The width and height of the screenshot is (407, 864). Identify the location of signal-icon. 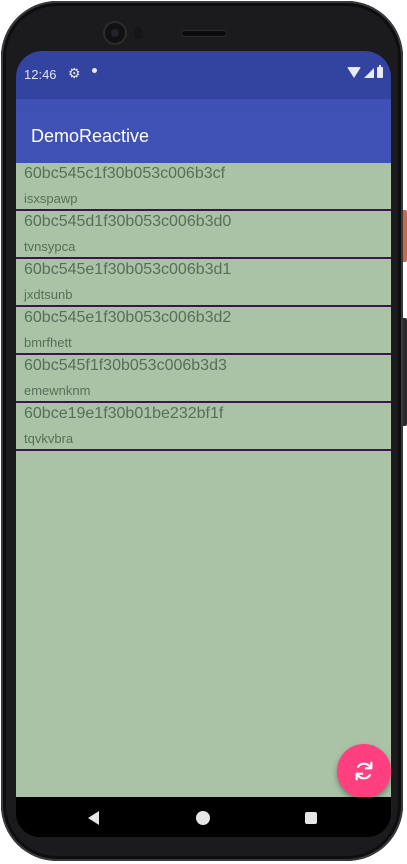
(369, 72).